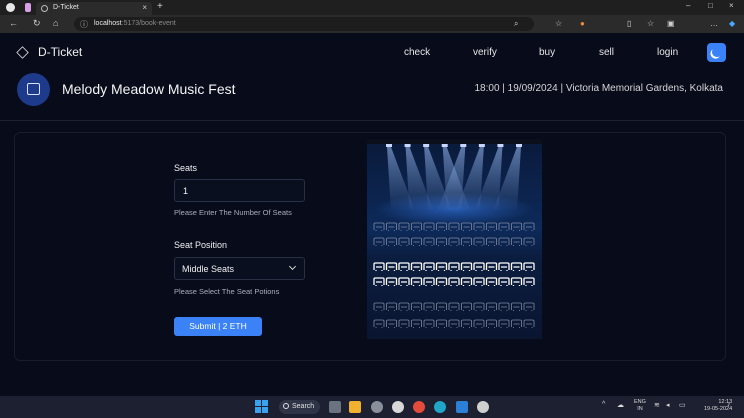  Describe the element at coordinates (440, 407) in the screenshot. I see `edge-icon` at that location.